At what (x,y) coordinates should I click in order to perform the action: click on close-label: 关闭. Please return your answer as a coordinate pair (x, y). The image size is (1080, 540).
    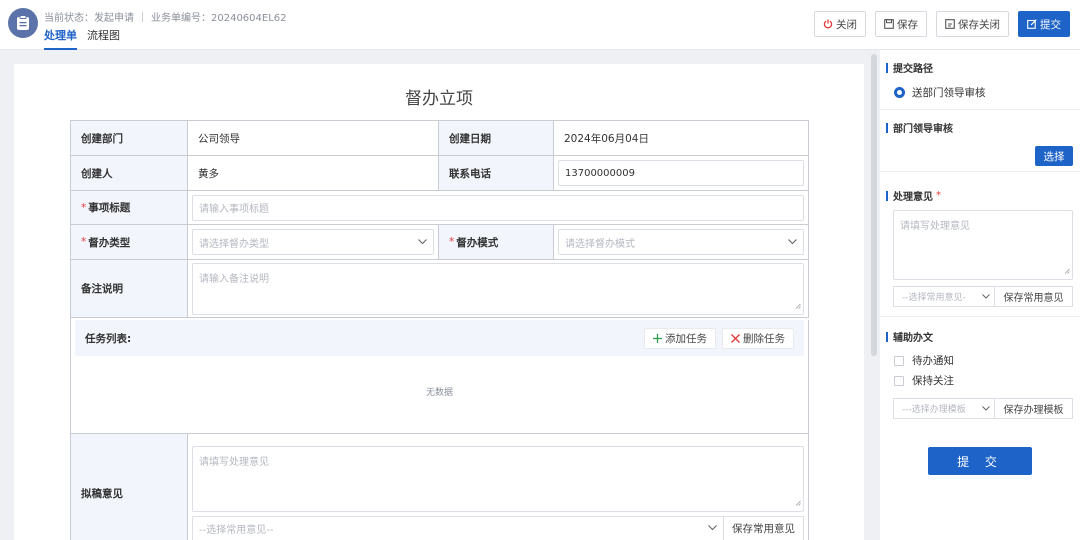
    Looking at the image, I should click on (846, 24).